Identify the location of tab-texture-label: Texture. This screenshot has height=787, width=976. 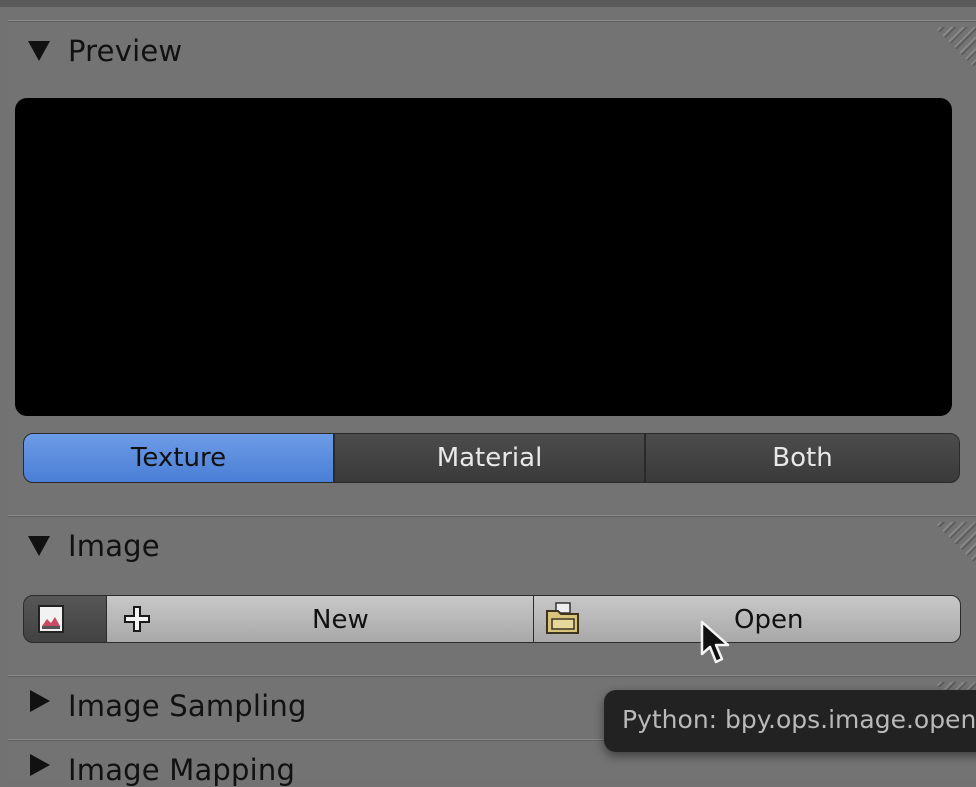
(178, 458).